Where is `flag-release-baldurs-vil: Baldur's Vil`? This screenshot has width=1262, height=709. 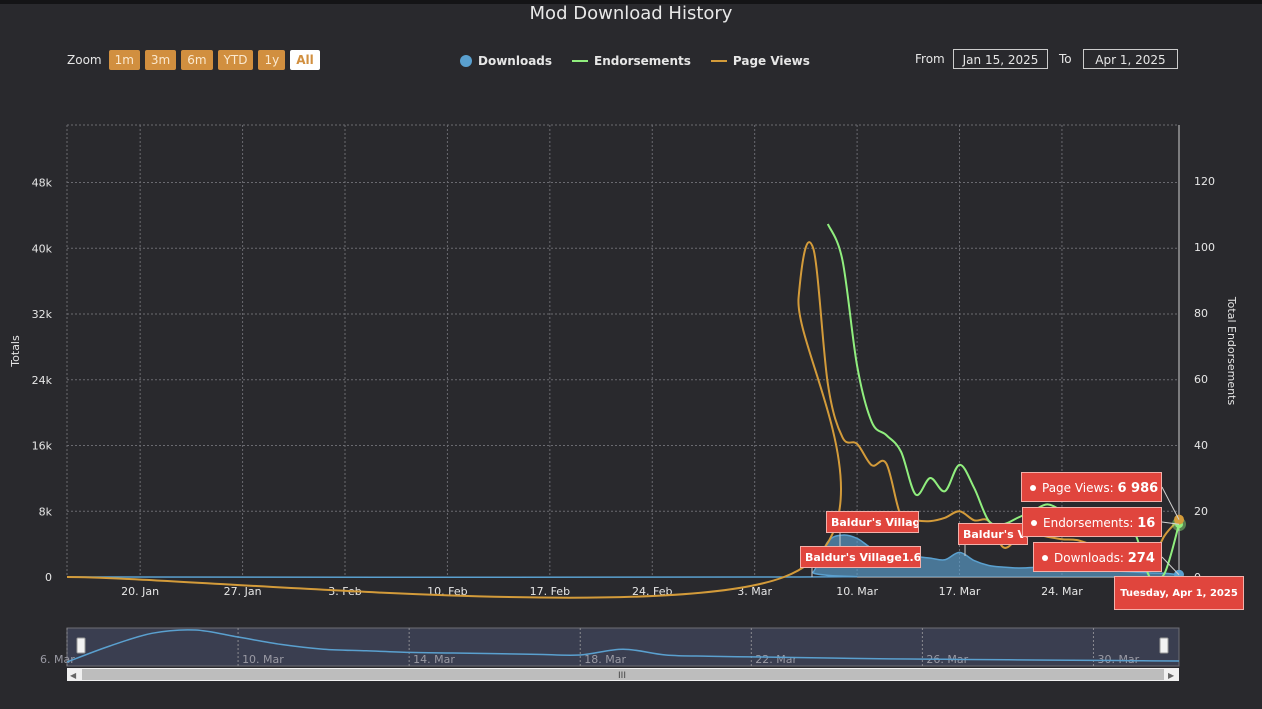
flag-release-baldurs-vil: Baldur's Vil is located at coordinates (993, 534).